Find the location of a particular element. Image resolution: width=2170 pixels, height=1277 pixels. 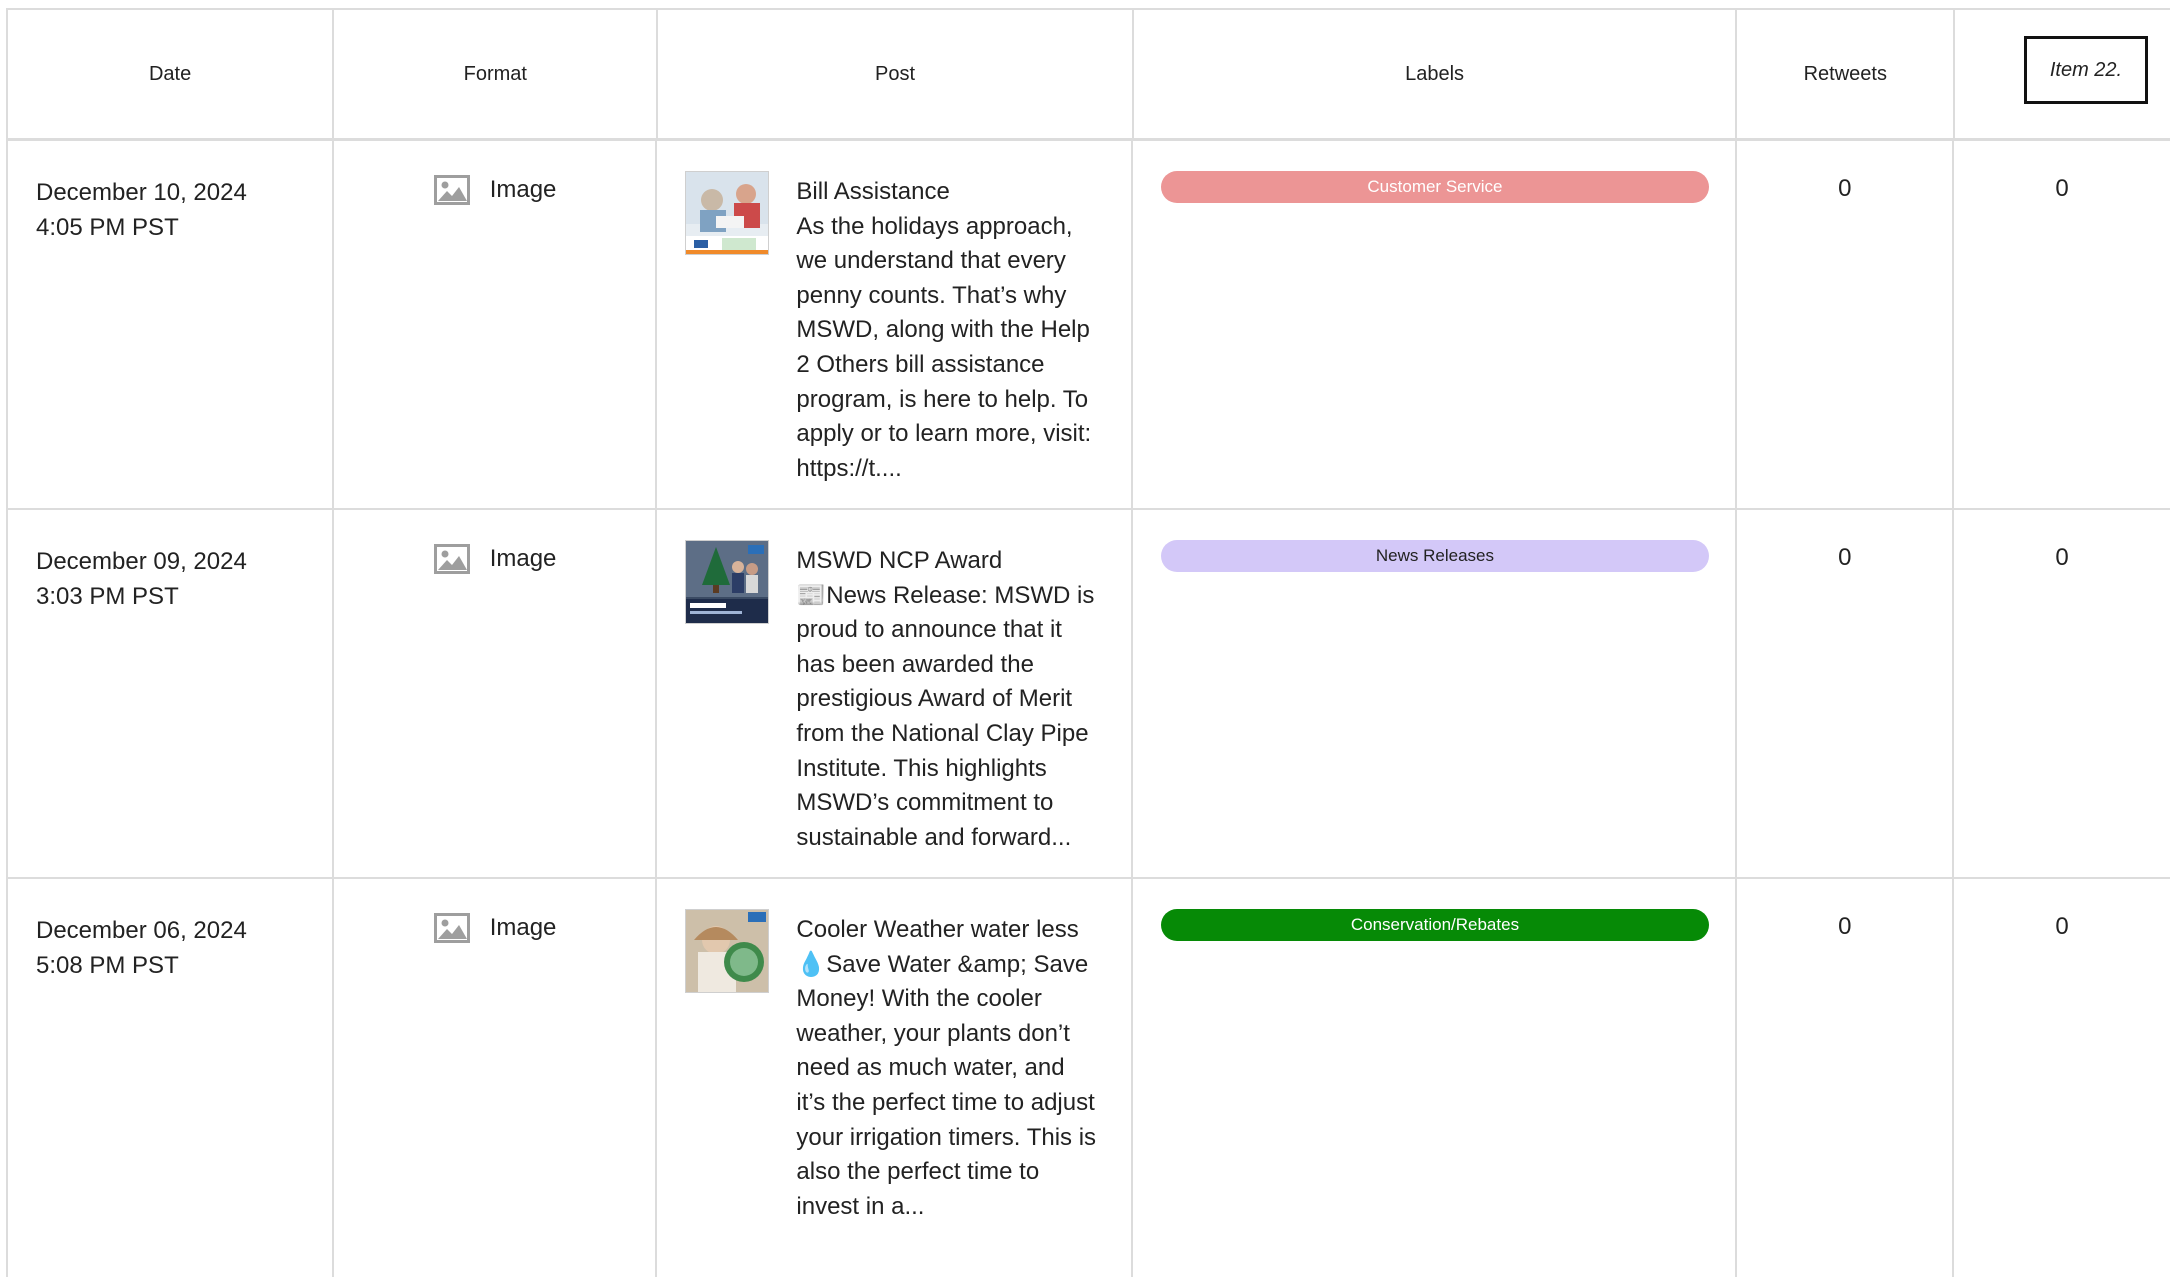

date-cell: December 10, 2024 4:05 PM PST is located at coordinates (171, 324).